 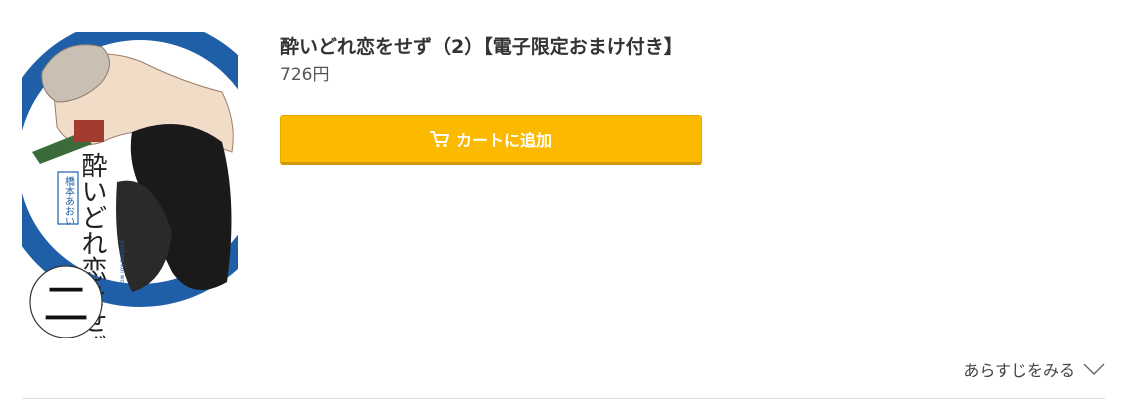 What do you see at coordinates (1094, 369) in the screenshot?
I see `chevron-down-icon` at bounding box center [1094, 369].